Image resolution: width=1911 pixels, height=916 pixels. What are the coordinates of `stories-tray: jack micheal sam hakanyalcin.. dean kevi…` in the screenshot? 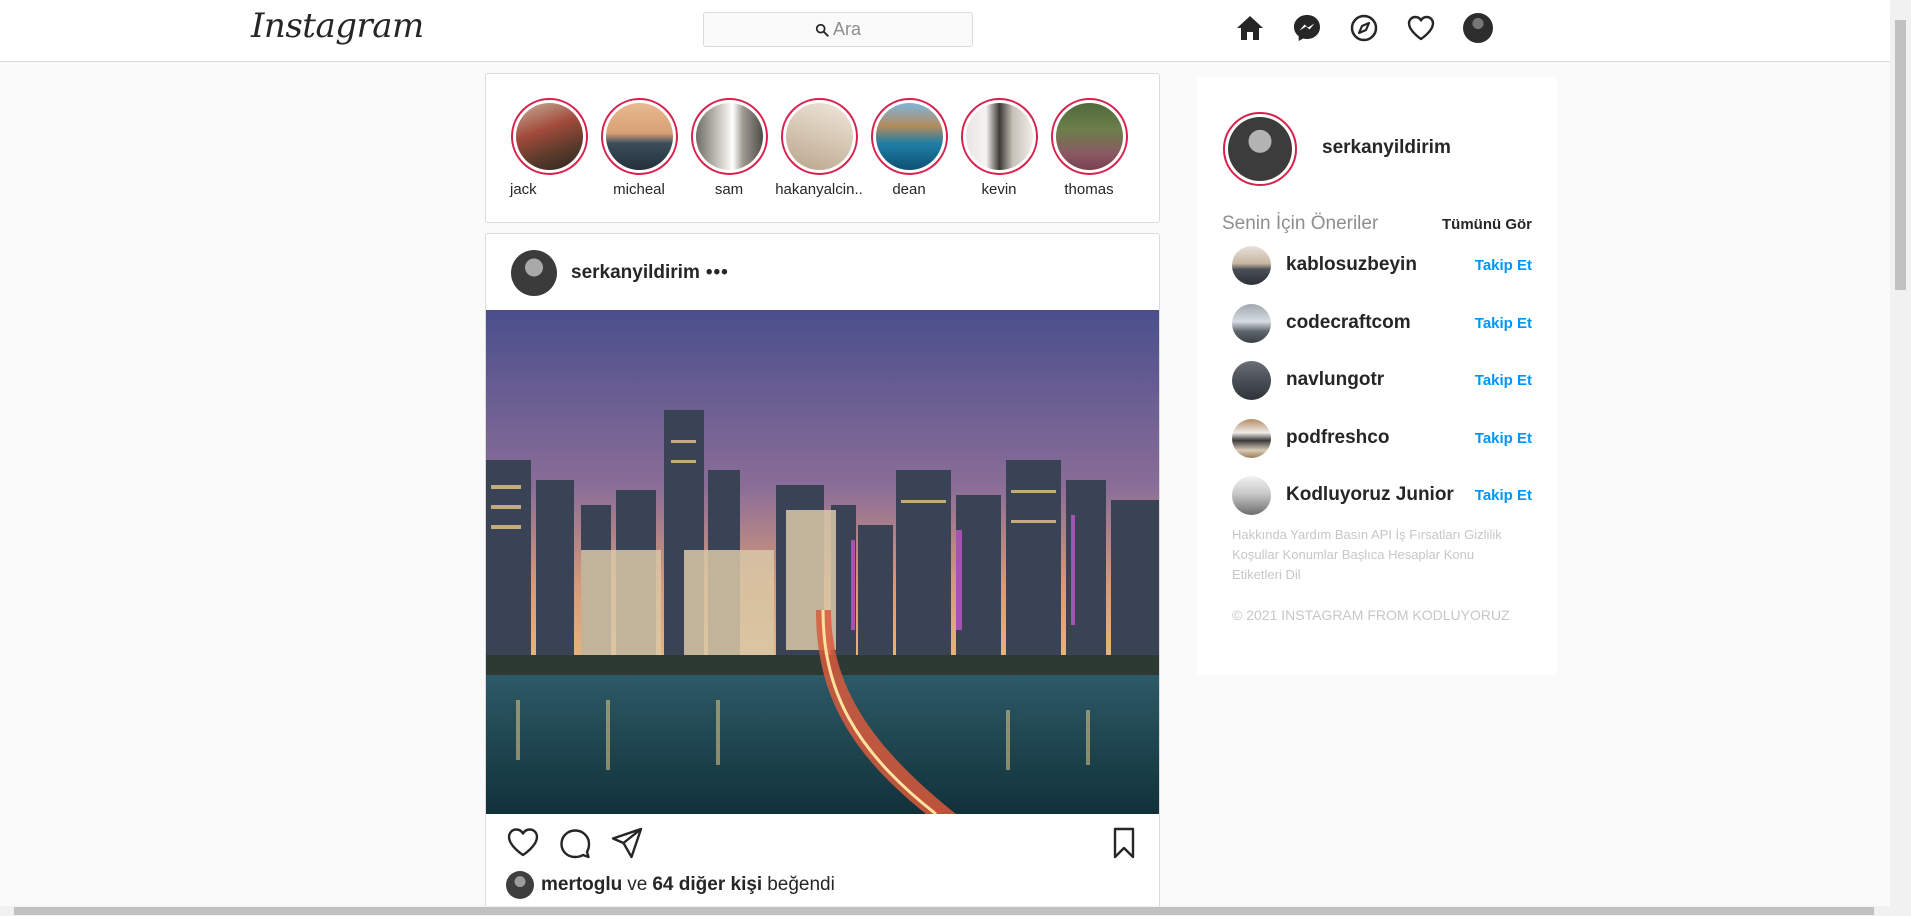 It's located at (822, 148).